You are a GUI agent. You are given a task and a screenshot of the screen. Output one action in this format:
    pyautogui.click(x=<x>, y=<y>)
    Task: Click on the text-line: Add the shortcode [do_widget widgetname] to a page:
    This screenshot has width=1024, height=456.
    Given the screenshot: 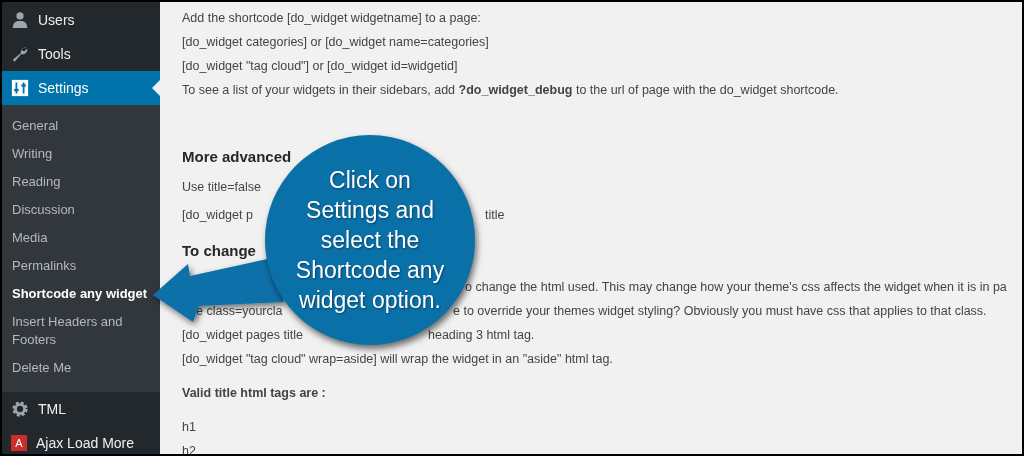 What is the action you would take?
    pyautogui.click(x=331, y=18)
    